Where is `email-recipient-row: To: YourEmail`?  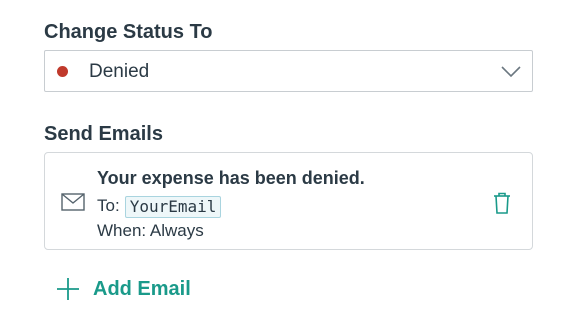
email-recipient-row: To: YourEmail is located at coordinates (159, 206).